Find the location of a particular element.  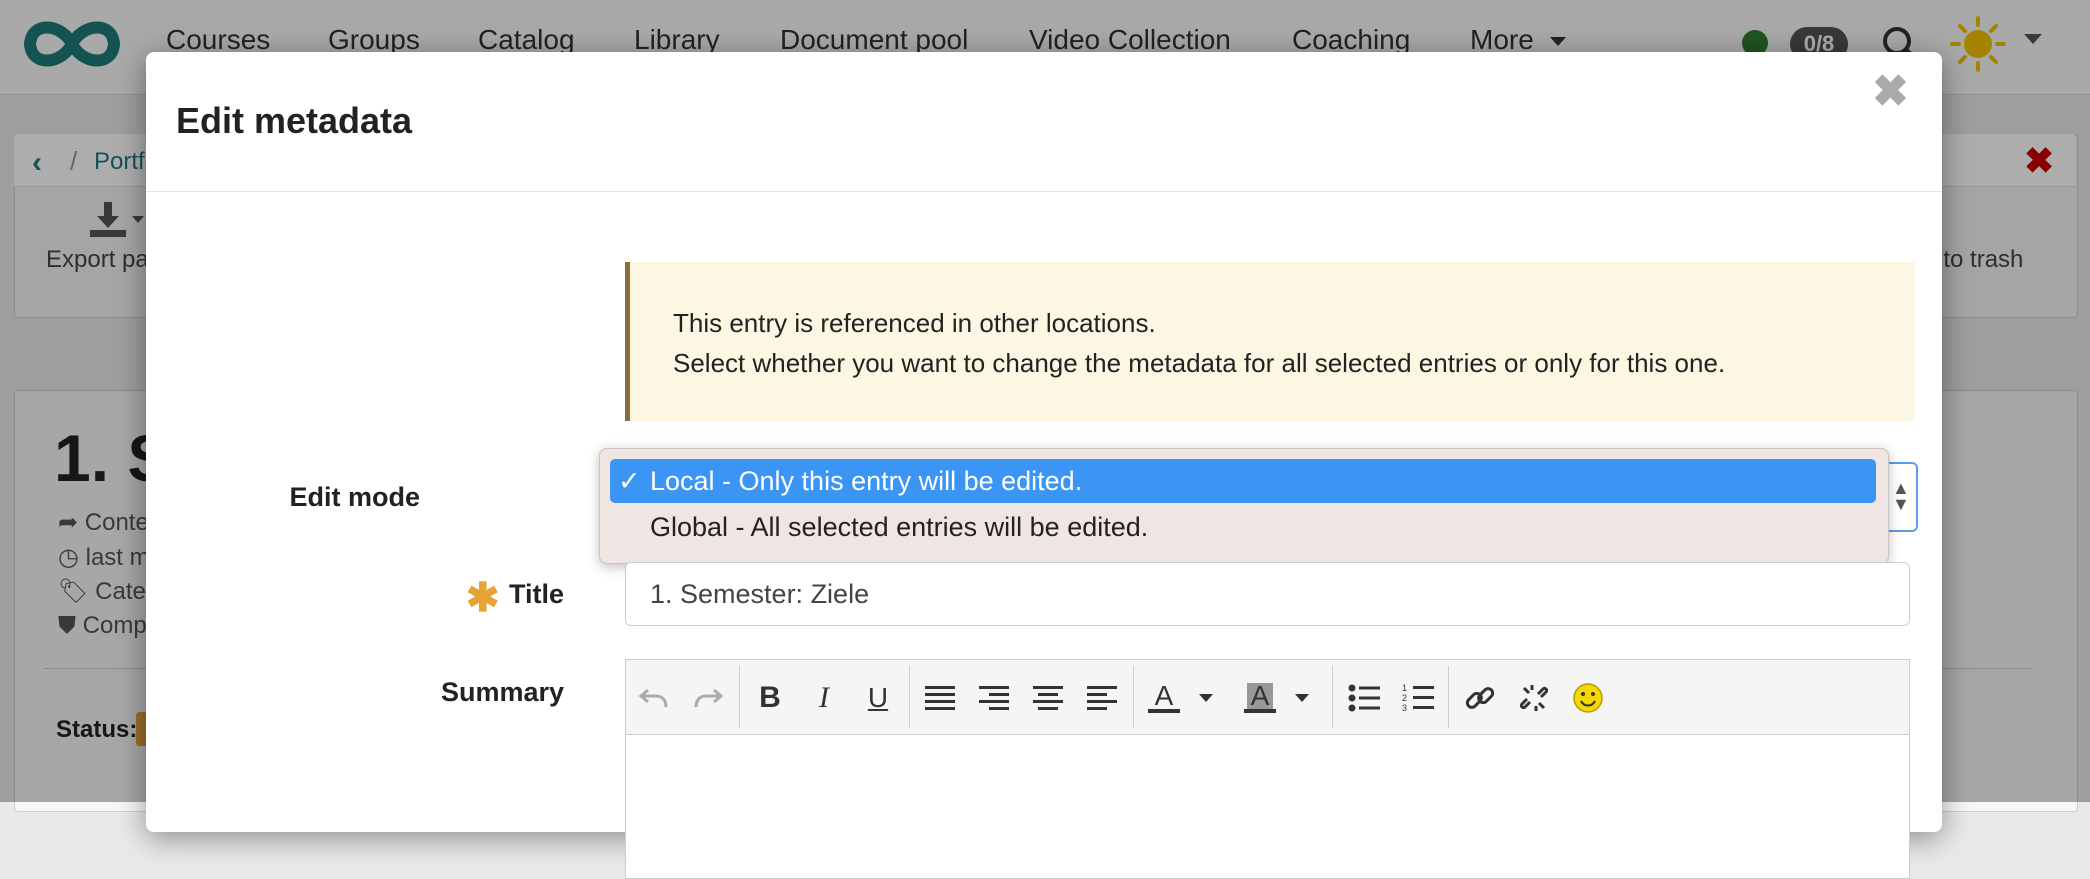

align-justify-icon is located at coordinates (940, 698).